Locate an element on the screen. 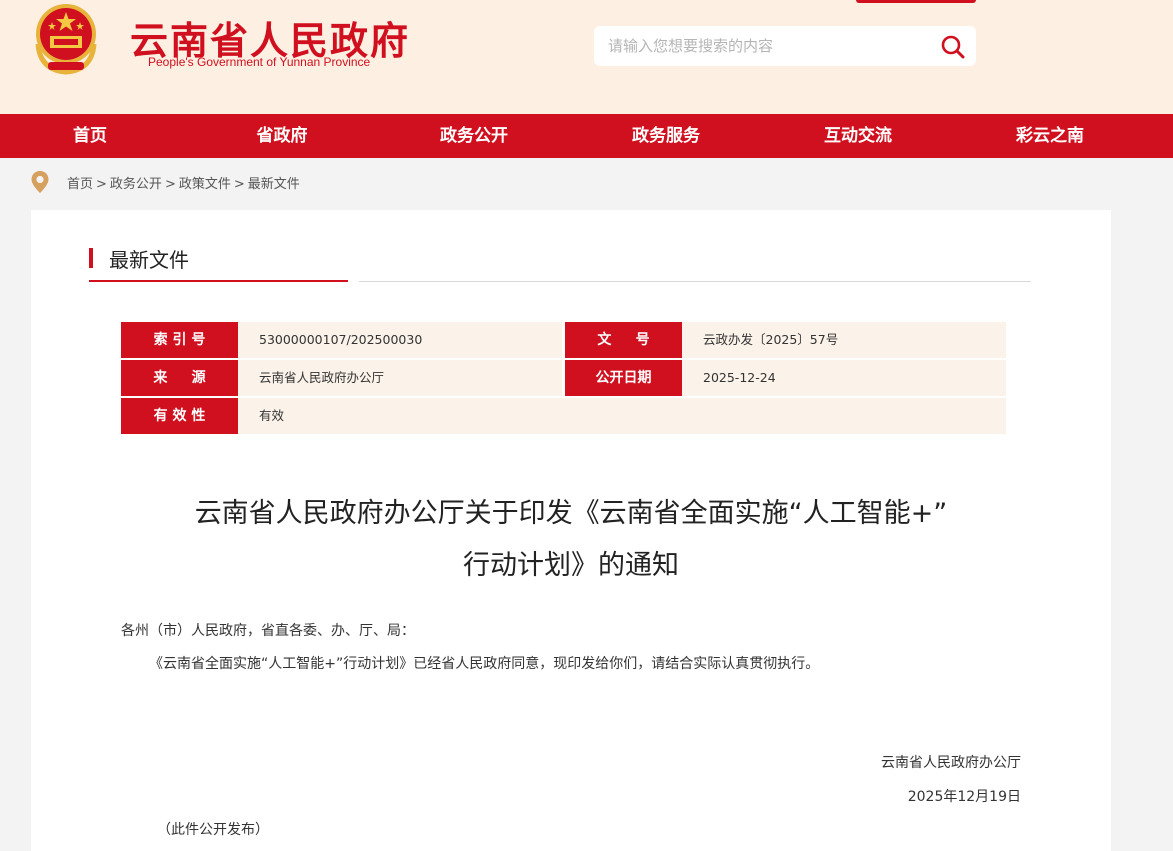 This screenshot has height=851, width=1173. meta-label-source: 来 源 is located at coordinates (182, 378).